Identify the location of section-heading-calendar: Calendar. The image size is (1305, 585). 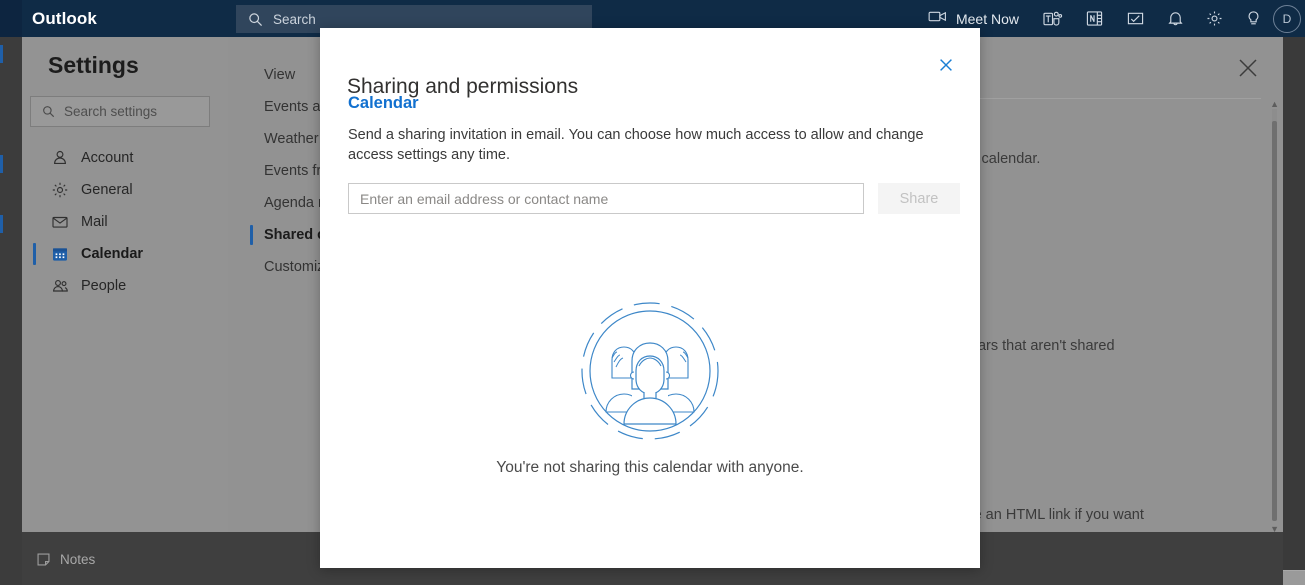
(383, 103).